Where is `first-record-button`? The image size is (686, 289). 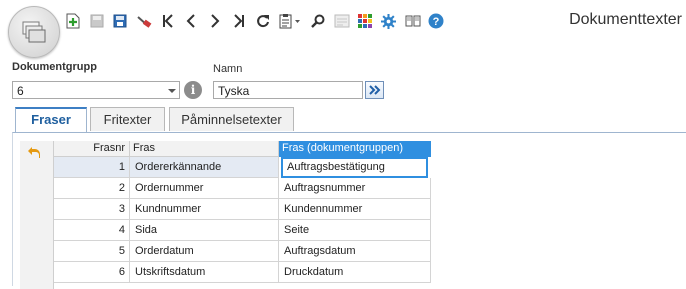
first-record-button is located at coordinates (168, 21).